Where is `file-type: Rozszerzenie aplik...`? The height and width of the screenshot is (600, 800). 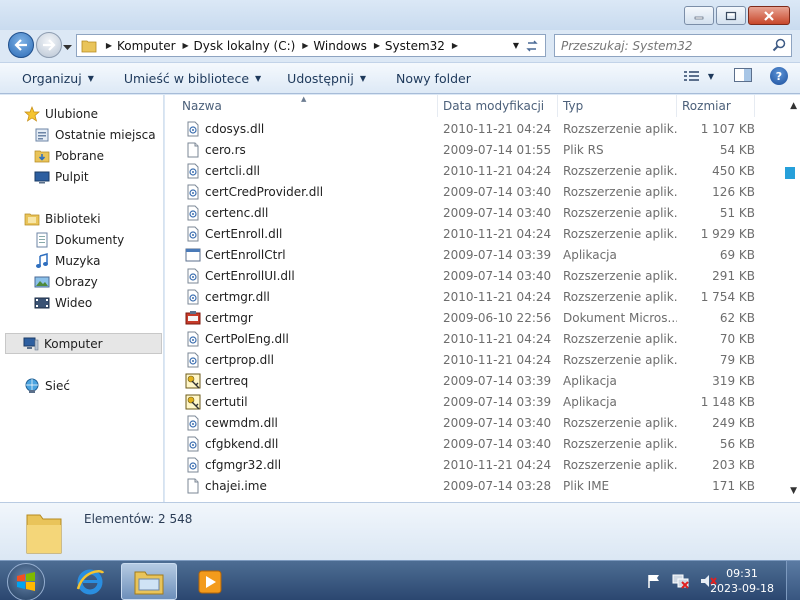
file-type: Rozszerzenie aplik... is located at coordinates (620, 359).